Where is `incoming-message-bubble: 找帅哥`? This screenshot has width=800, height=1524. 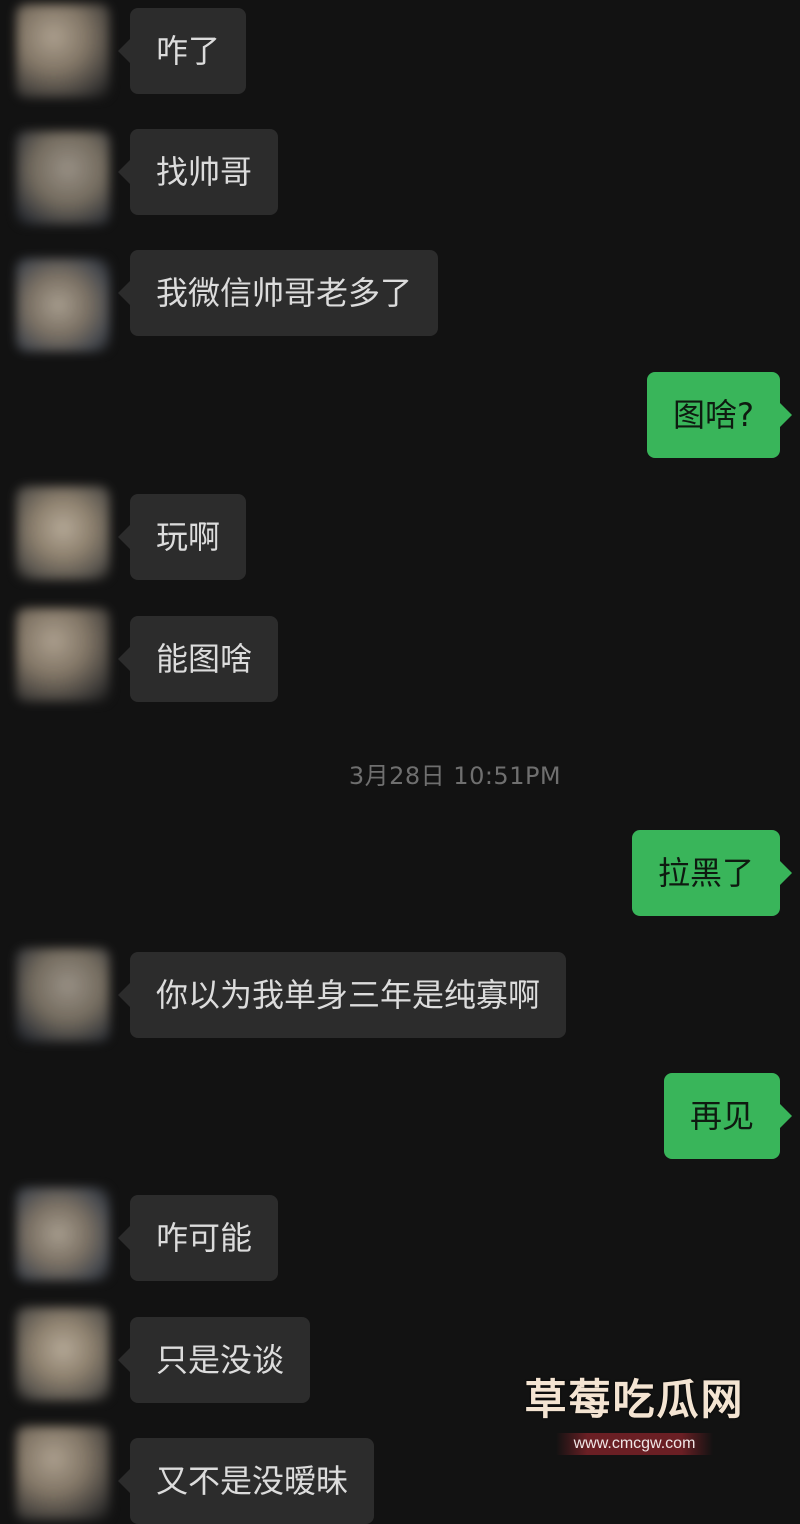
incoming-message-bubble: 找帅哥 is located at coordinates (198, 172).